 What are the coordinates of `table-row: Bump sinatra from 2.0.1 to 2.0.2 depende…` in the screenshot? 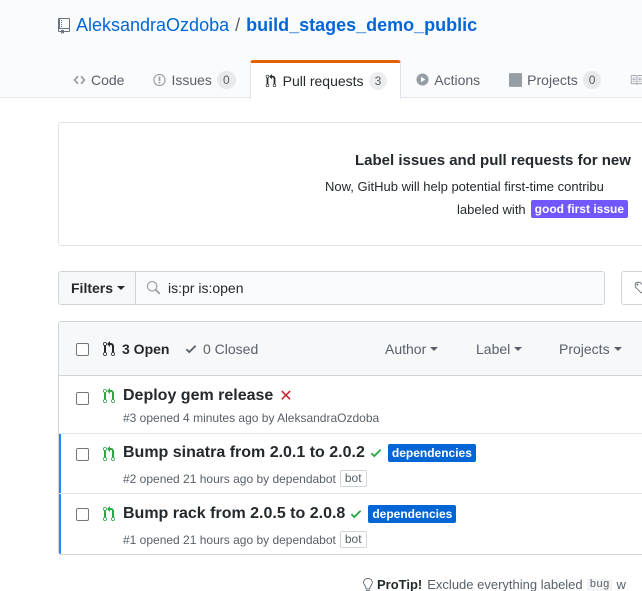 It's located at (350, 464).